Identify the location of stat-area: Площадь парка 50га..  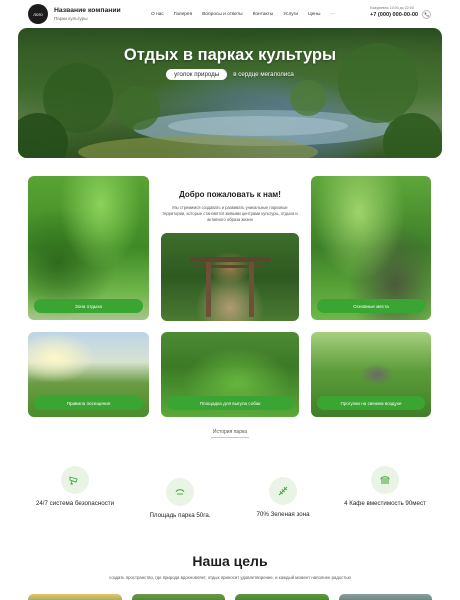
(180, 498).